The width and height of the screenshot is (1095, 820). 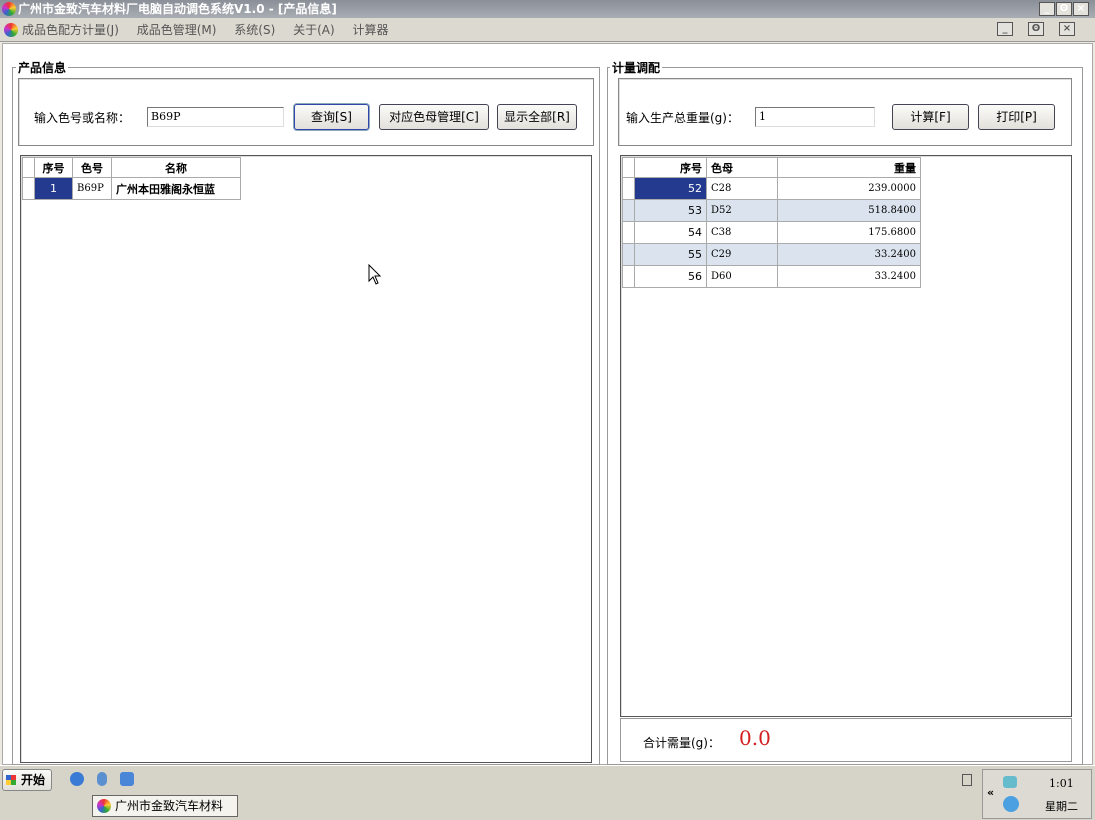 What do you see at coordinates (1064, 9) in the screenshot?
I see `restore-button: ʘ` at bounding box center [1064, 9].